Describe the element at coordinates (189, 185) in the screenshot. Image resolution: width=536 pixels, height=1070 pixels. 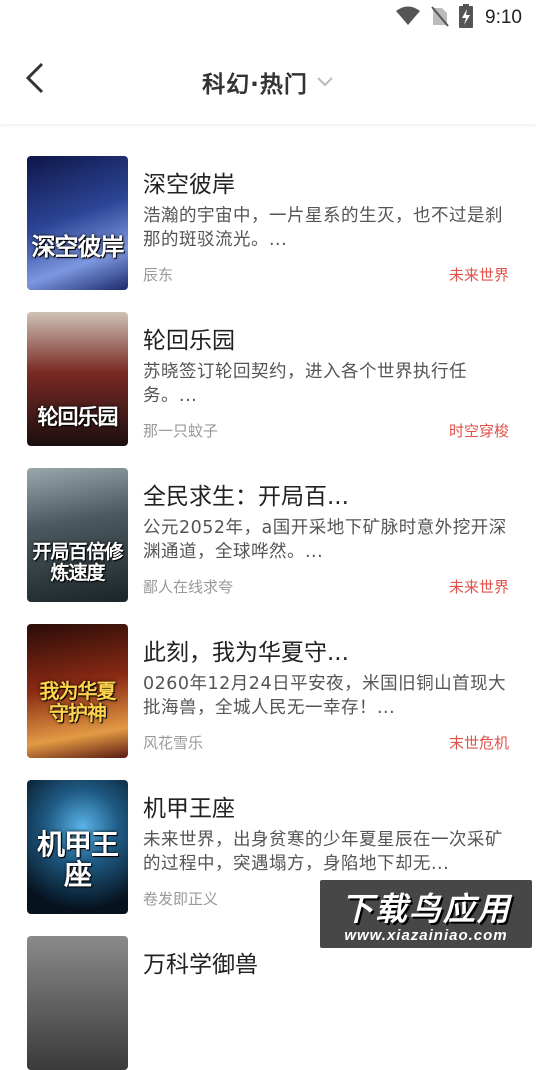
I see `book-title: 深空彼岸` at that location.